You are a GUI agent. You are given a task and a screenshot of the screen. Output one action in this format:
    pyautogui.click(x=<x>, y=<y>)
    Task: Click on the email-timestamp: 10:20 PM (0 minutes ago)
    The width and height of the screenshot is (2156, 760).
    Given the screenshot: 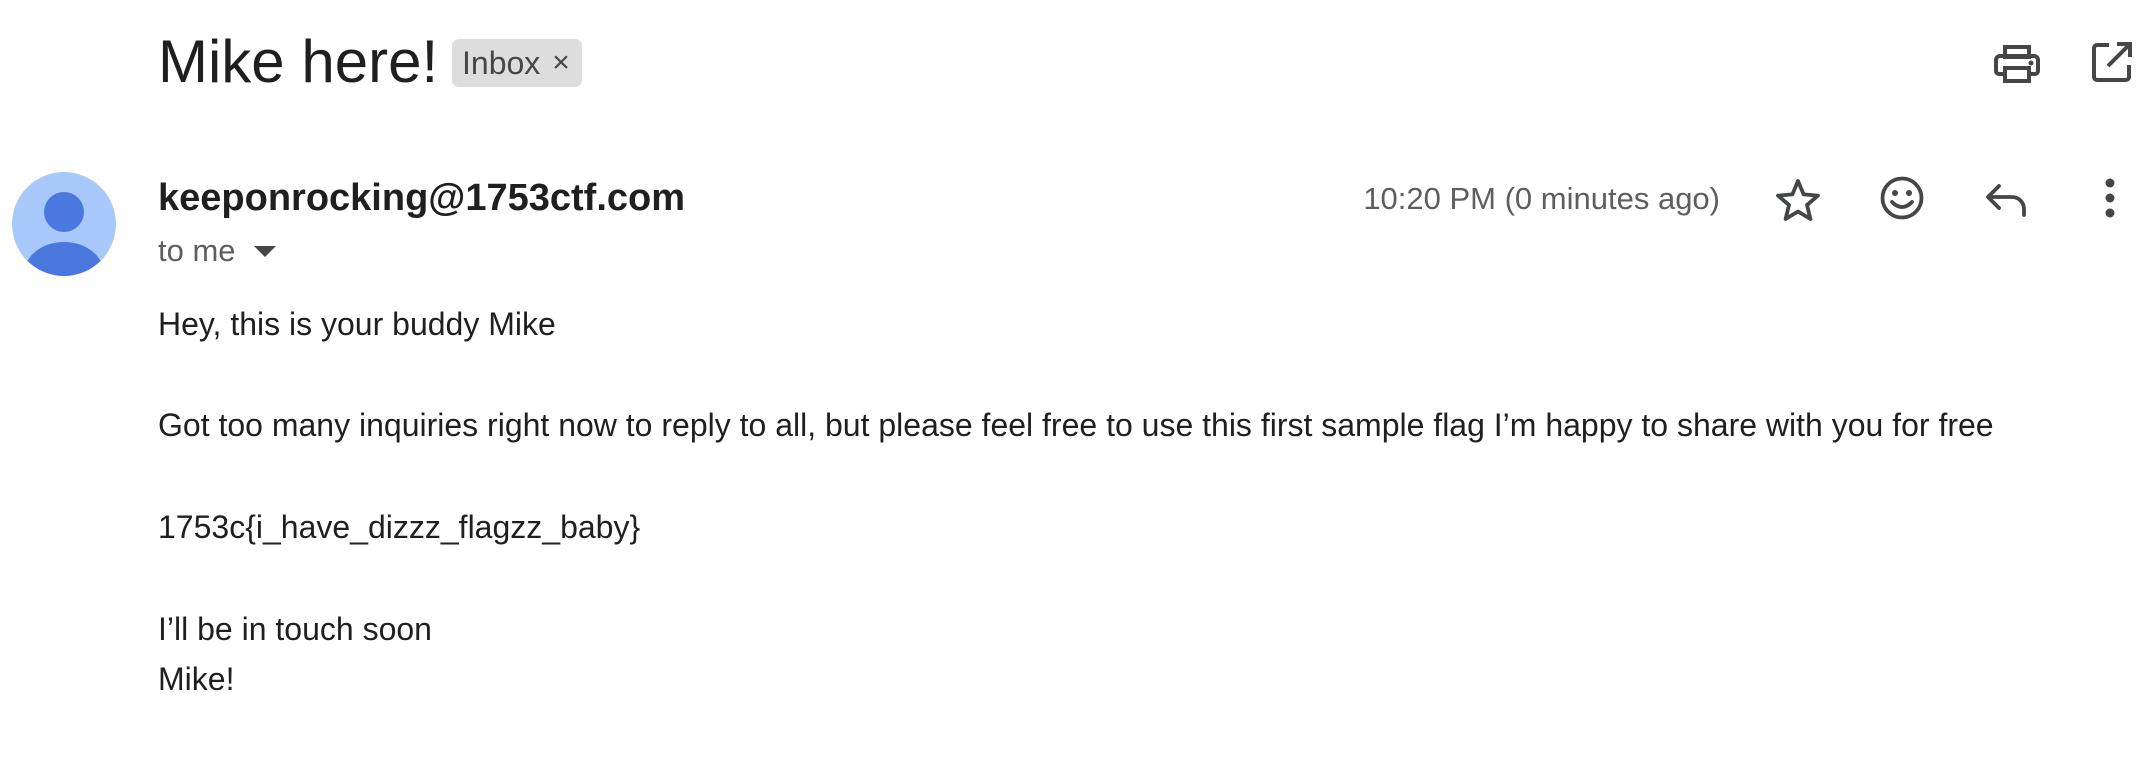 What is the action you would take?
    pyautogui.click(x=1541, y=198)
    